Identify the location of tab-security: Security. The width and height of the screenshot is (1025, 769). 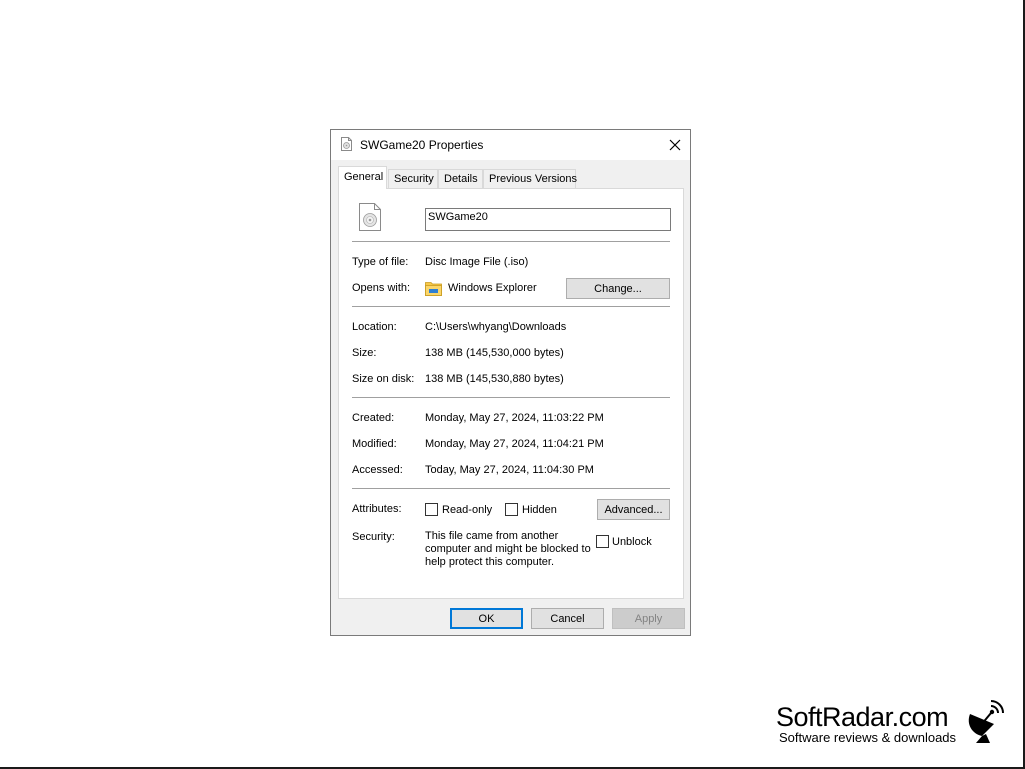
(413, 178).